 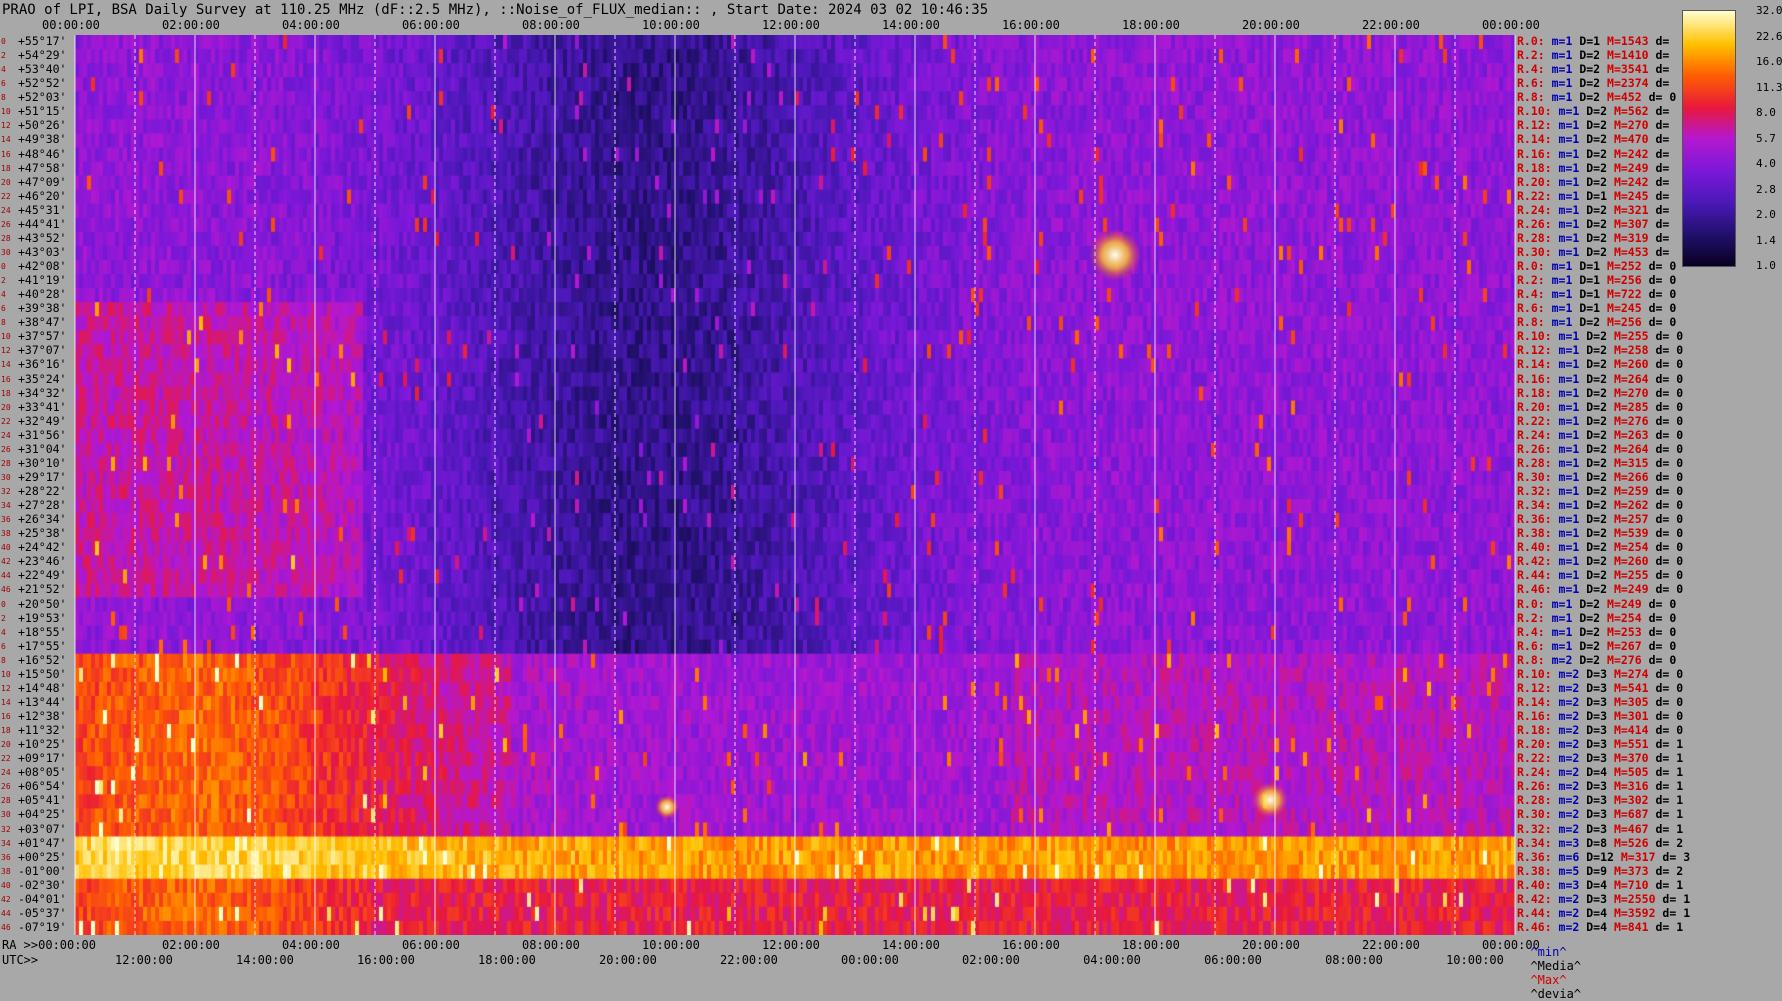 I want to click on beam-field: M=256, so click(x=1621, y=322).